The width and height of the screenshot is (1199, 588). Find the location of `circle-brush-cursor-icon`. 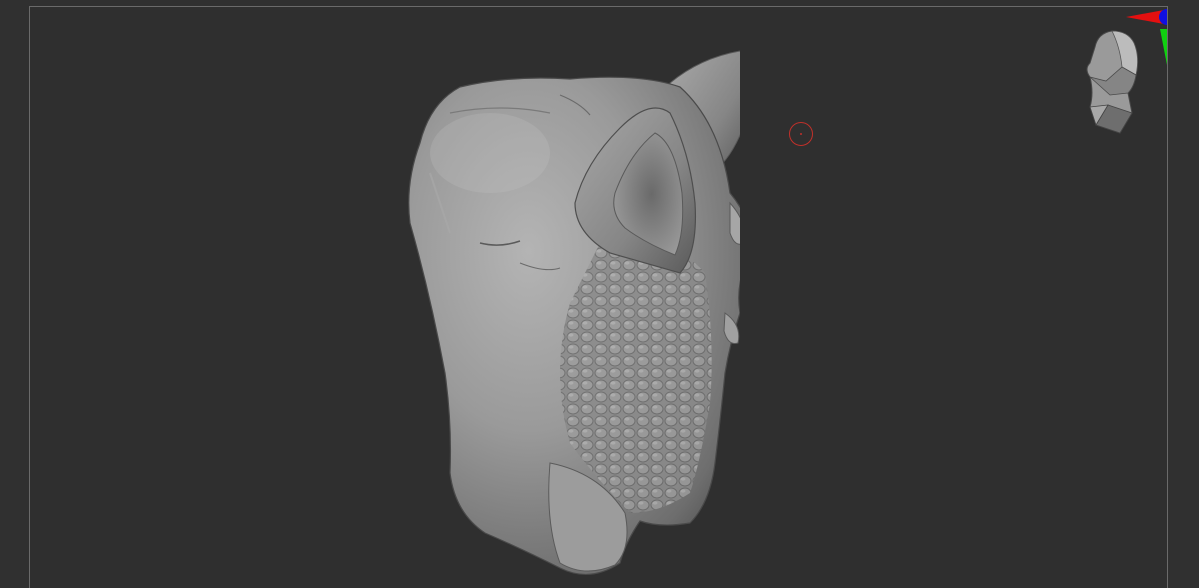

circle-brush-cursor-icon is located at coordinates (801, 134).